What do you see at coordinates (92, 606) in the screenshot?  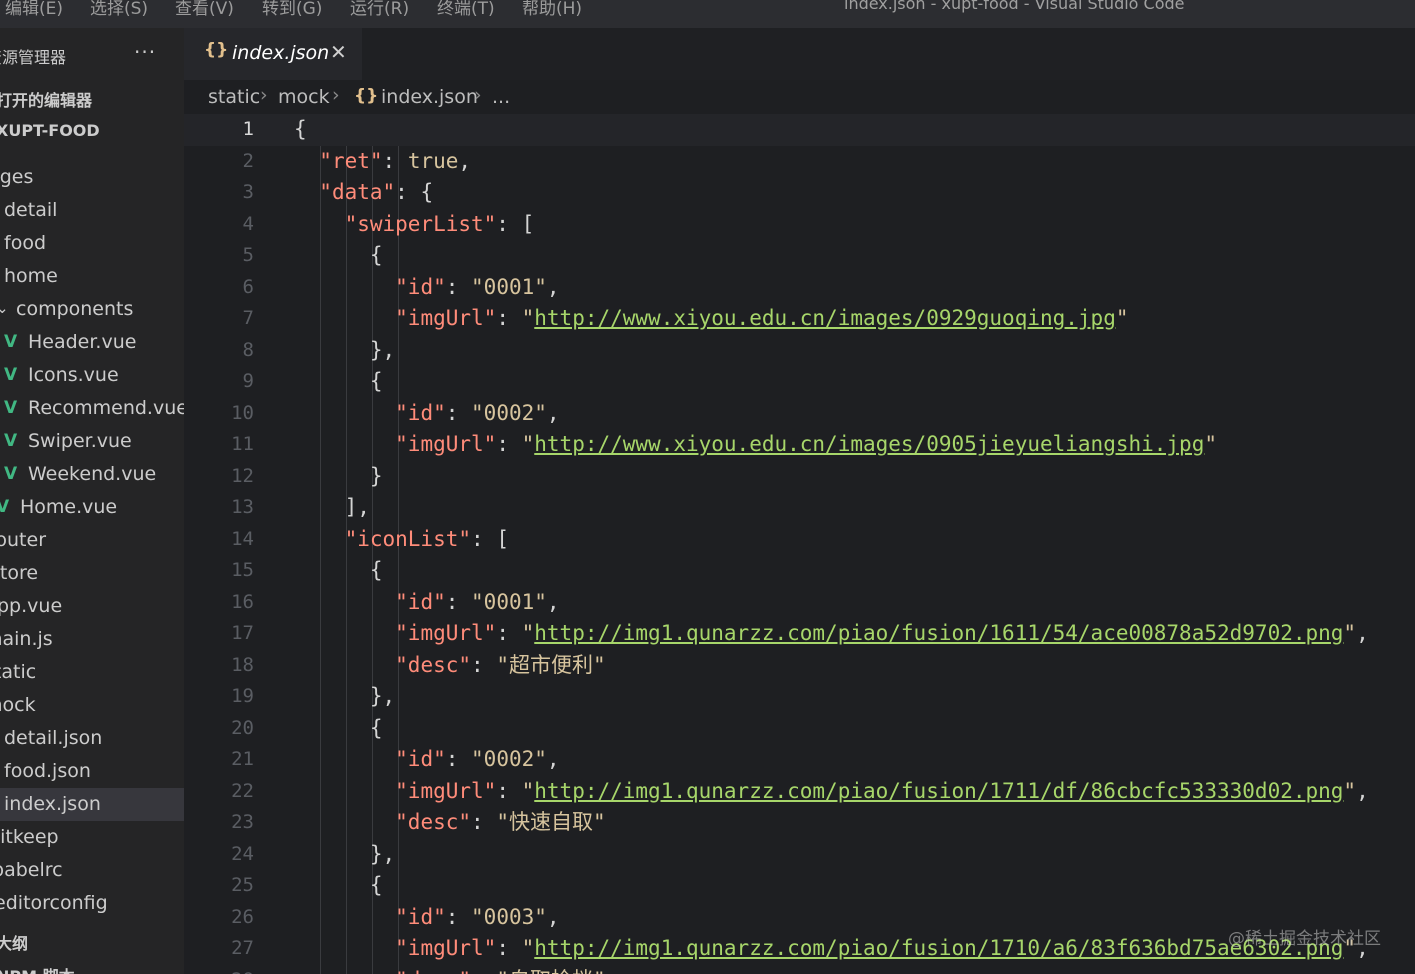 I see `tree-item-app-vue: App.vue` at bounding box center [92, 606].